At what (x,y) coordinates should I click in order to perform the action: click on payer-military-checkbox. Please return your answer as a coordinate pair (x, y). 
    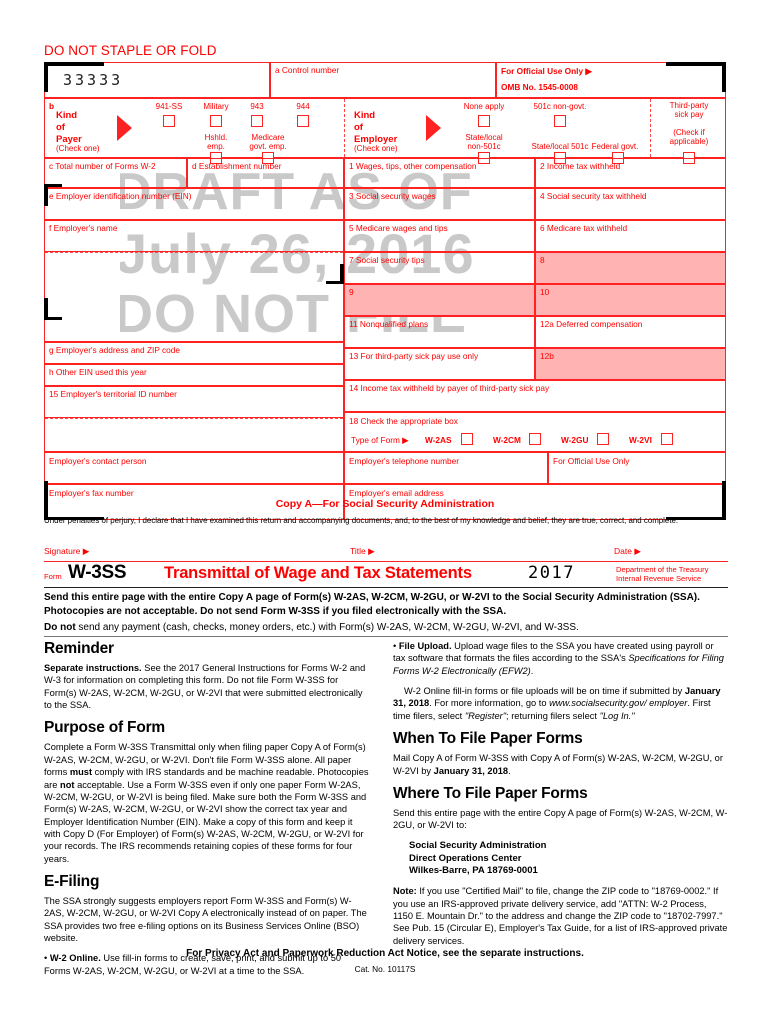
    Looking at the image, I should click on (216, 121).